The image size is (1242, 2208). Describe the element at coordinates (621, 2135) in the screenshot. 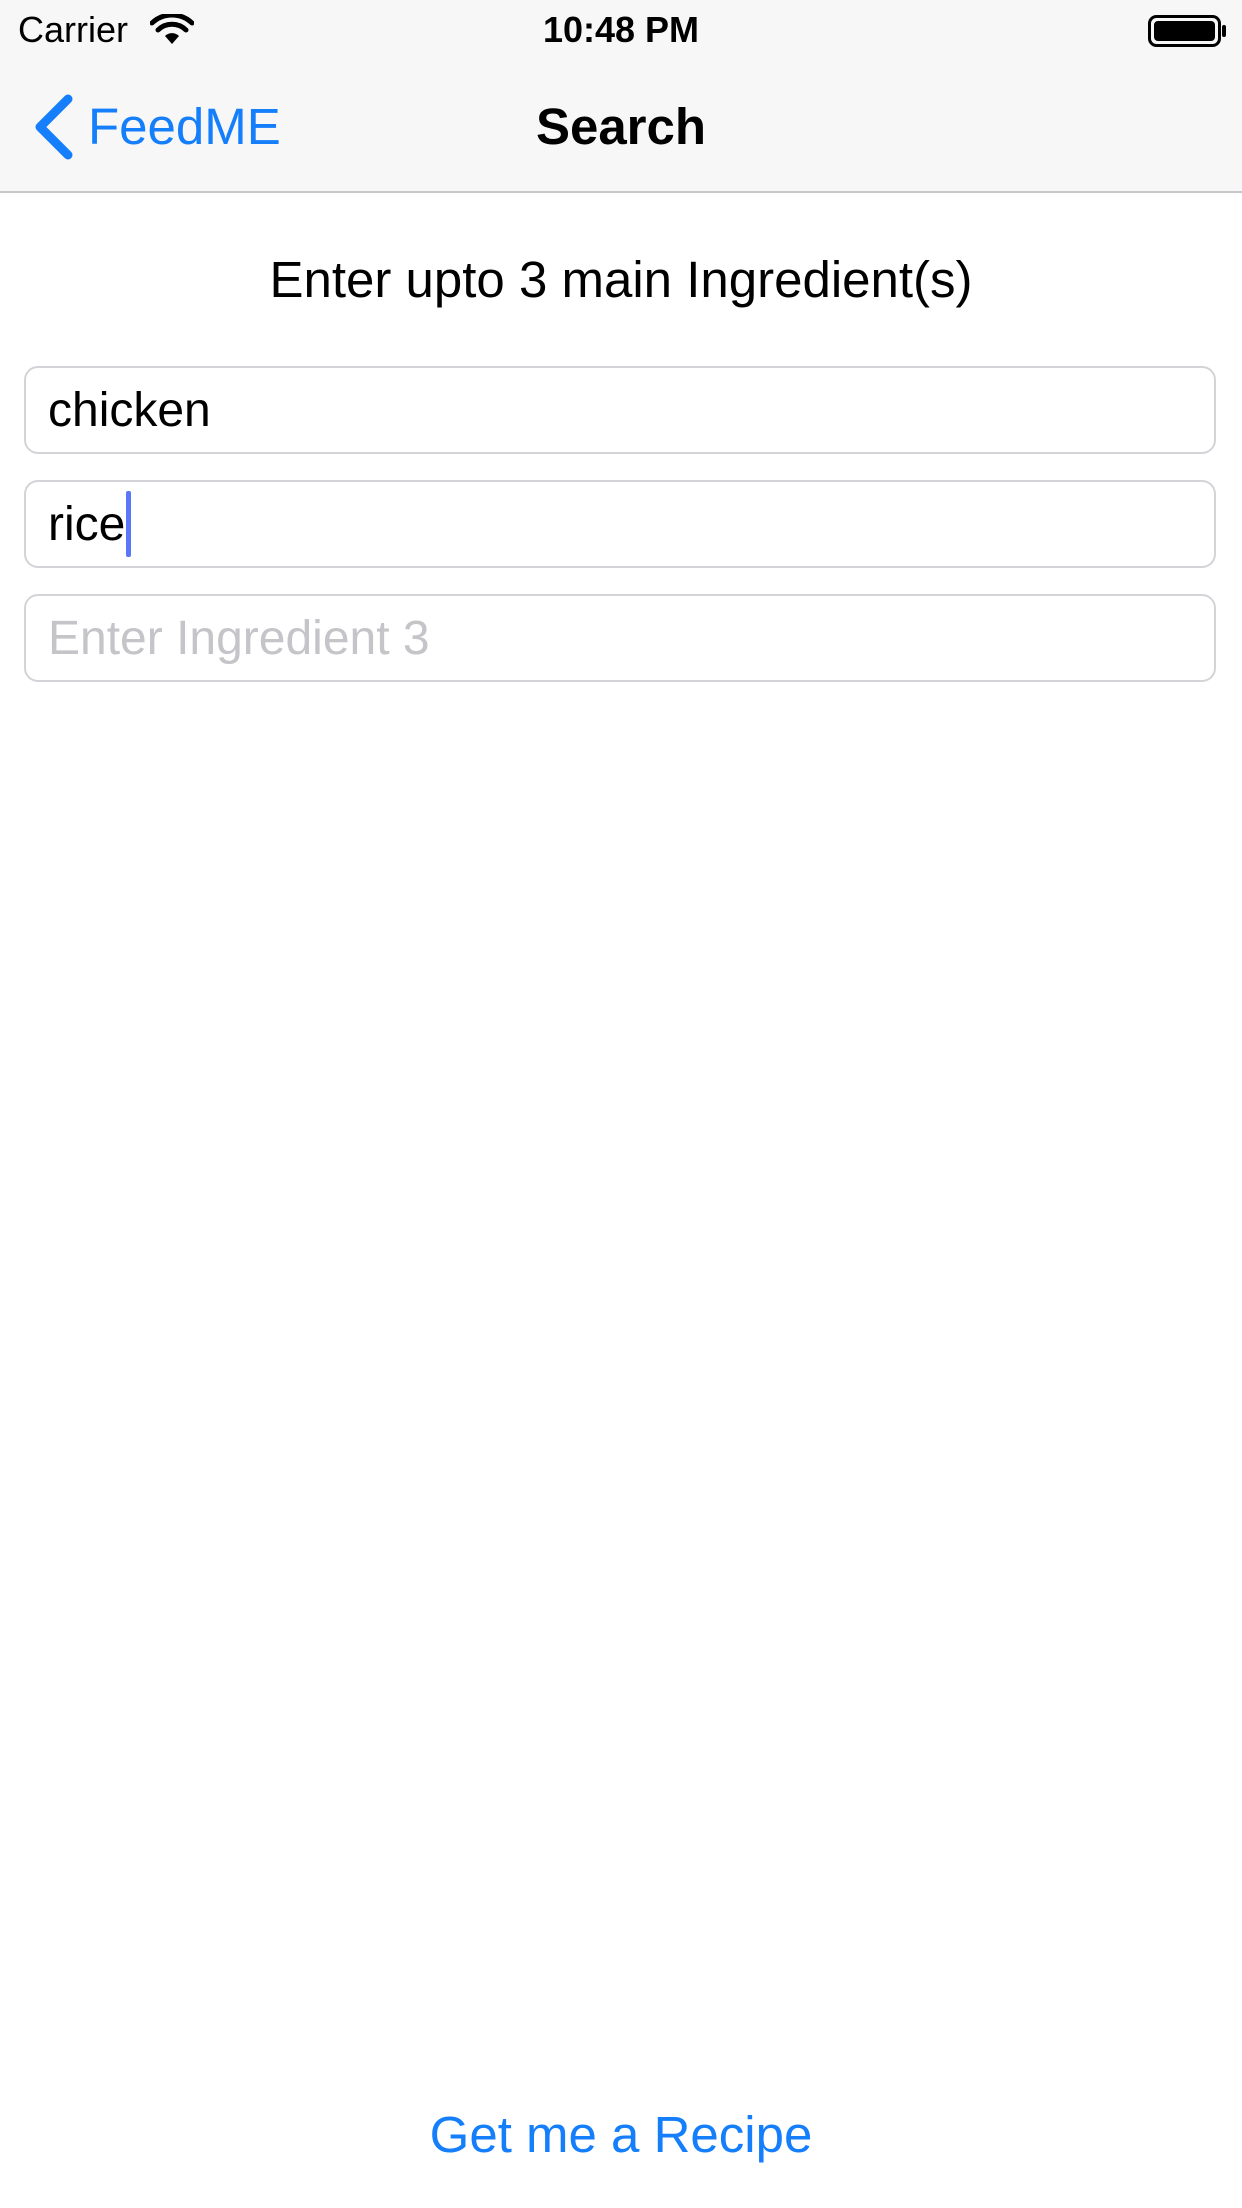

I see `get-recipe-button: Get me a Recipe` at that location.